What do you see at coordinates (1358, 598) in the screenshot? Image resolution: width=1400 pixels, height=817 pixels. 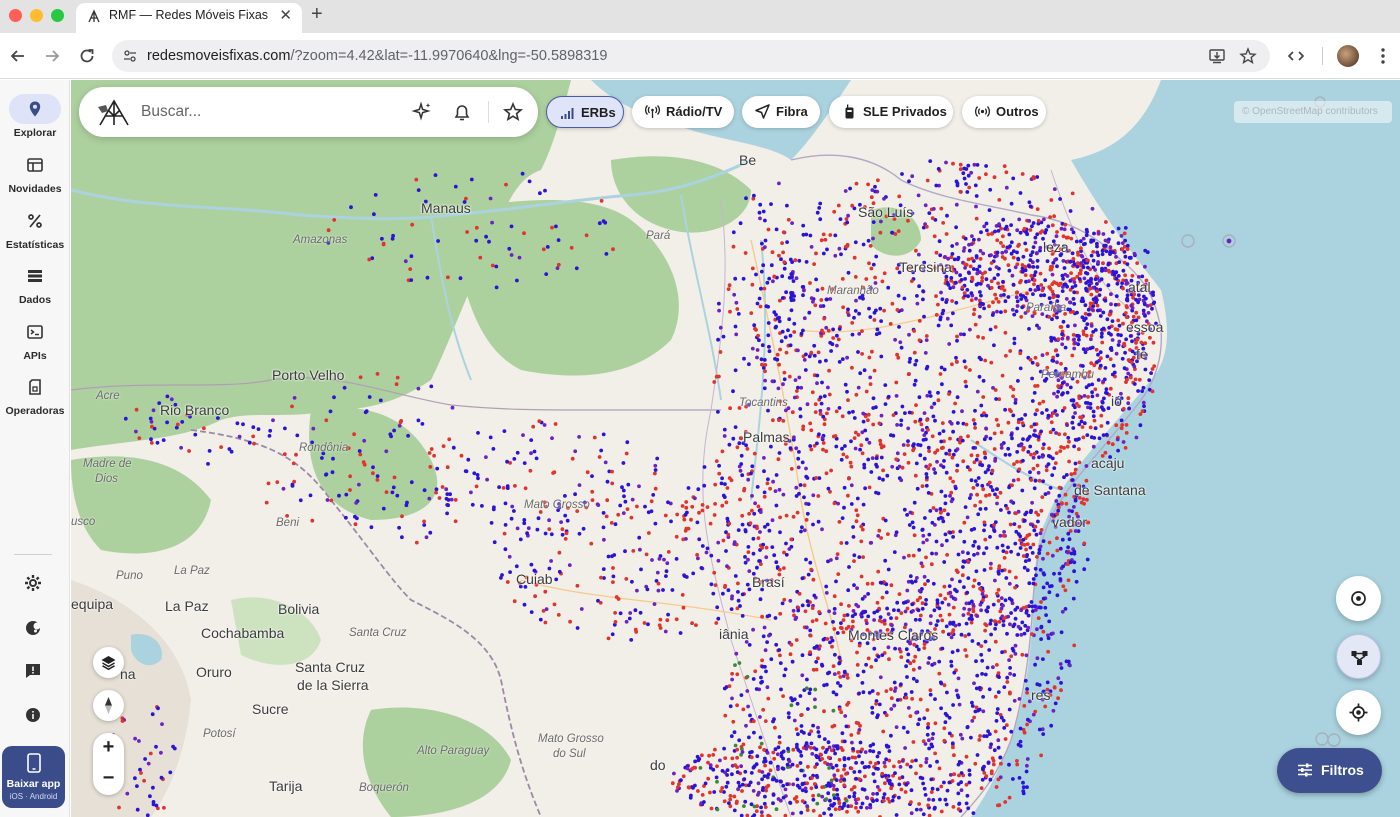 I see `center-target-button` at bounding box center [1358, 598].